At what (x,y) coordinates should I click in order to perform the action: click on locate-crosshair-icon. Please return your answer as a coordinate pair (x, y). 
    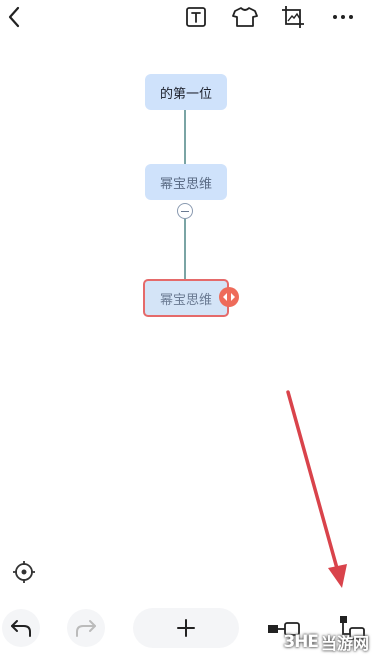
    Looking at the image, I should click on (24, 572).